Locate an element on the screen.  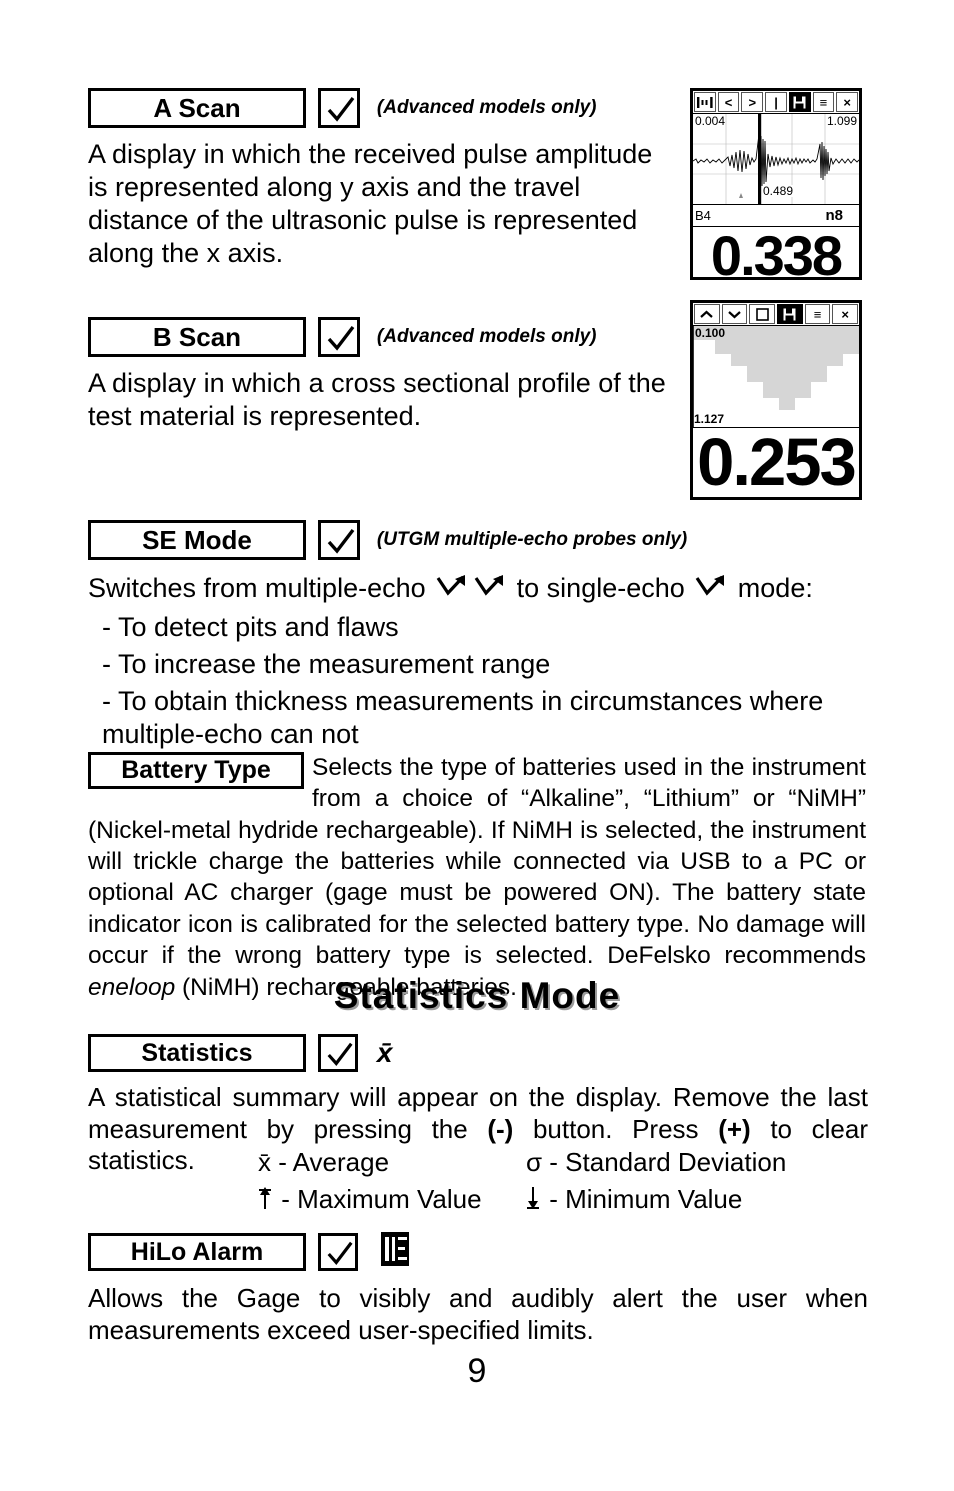
hilo-alarm-checkbox is located at coordinates (338, 1251).